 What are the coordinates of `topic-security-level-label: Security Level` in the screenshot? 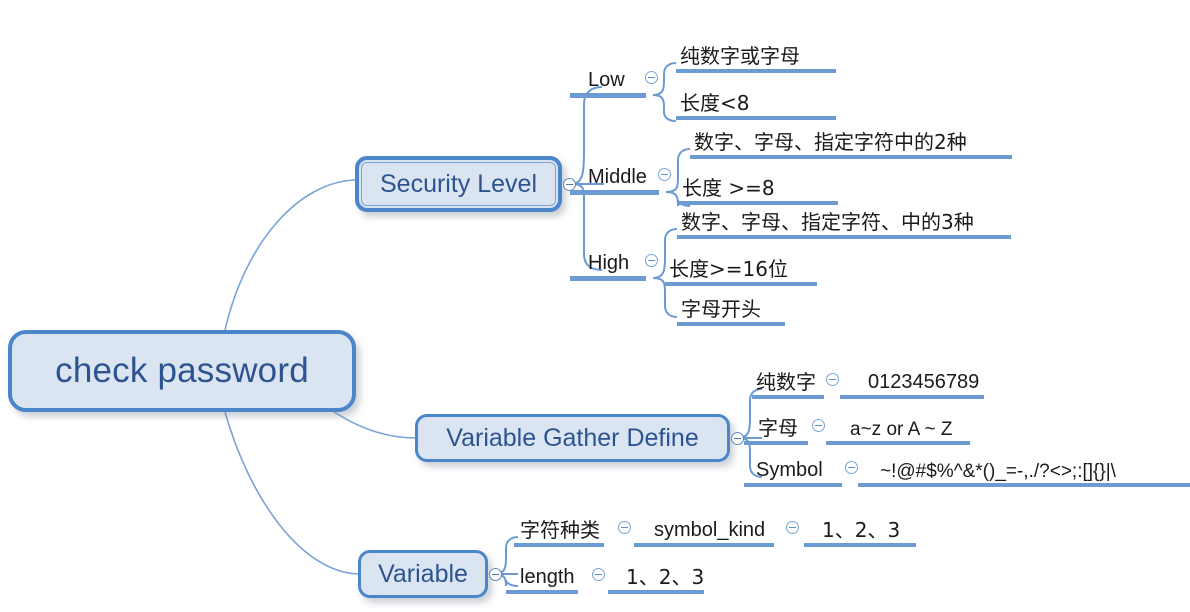 It's located at (458, 183).